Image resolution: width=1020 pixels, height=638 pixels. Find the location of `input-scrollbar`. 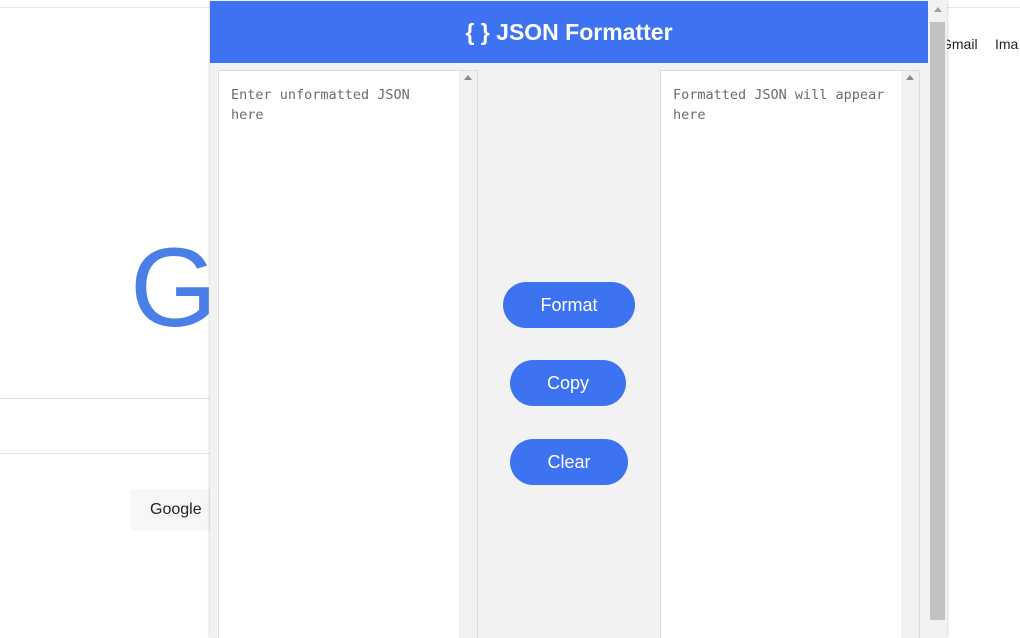

input-scrollbar is located at coordinates (468, 354).